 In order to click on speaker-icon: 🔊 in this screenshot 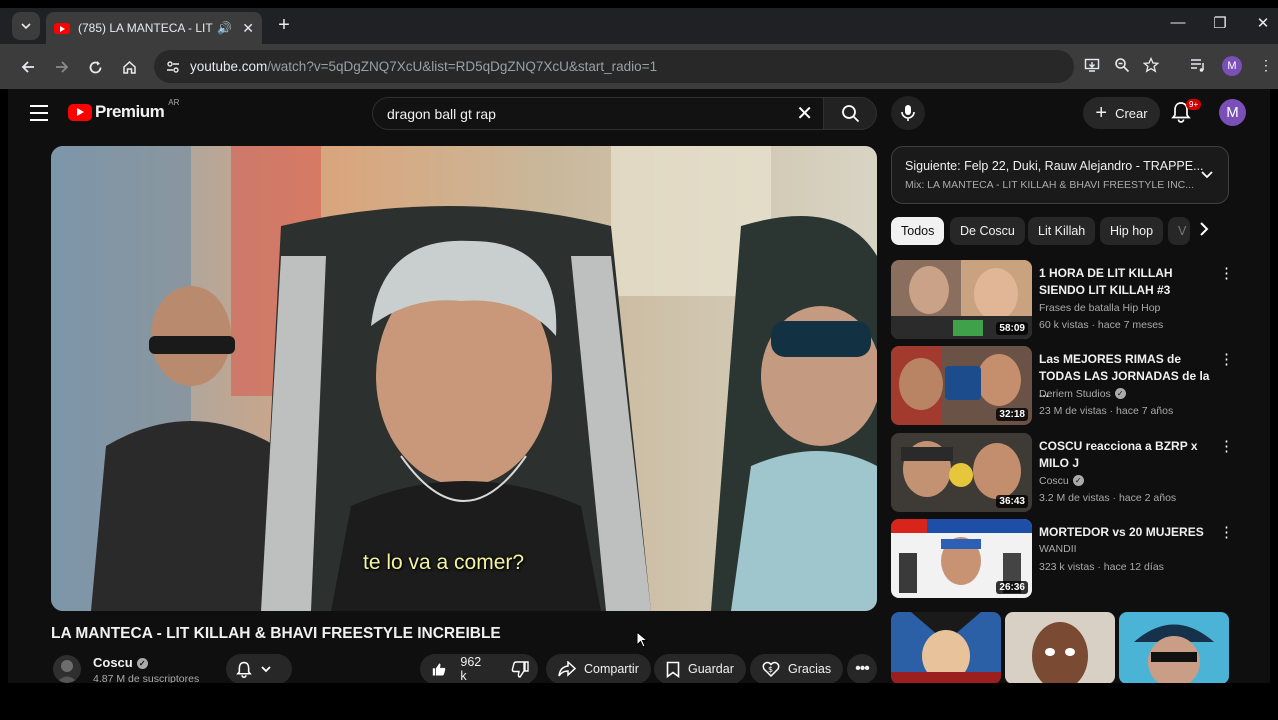, I will do `click(224, 28)`.